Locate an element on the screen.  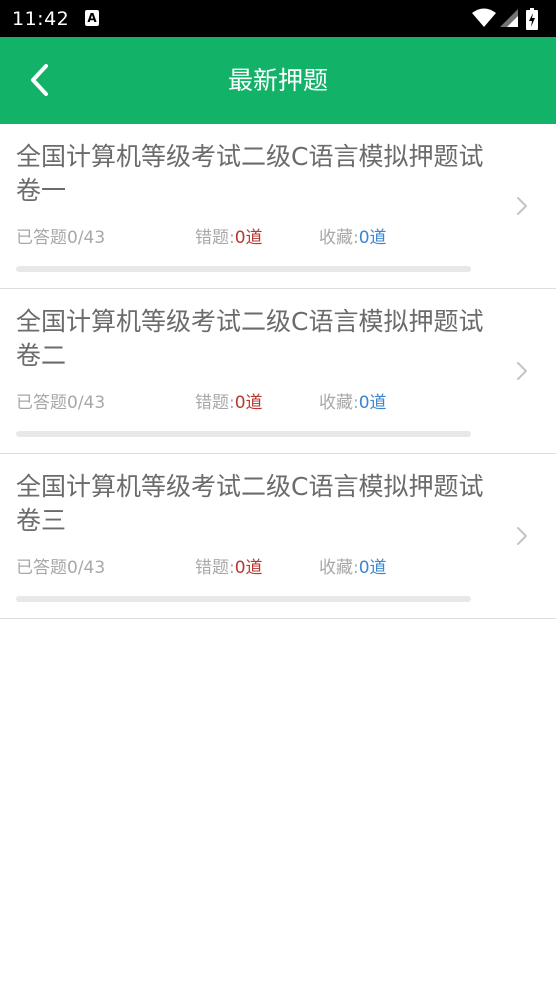
paper-title: 全国计算机等级考试二级C语言模拟押题试卷二 is located at coordinates (250, 338).